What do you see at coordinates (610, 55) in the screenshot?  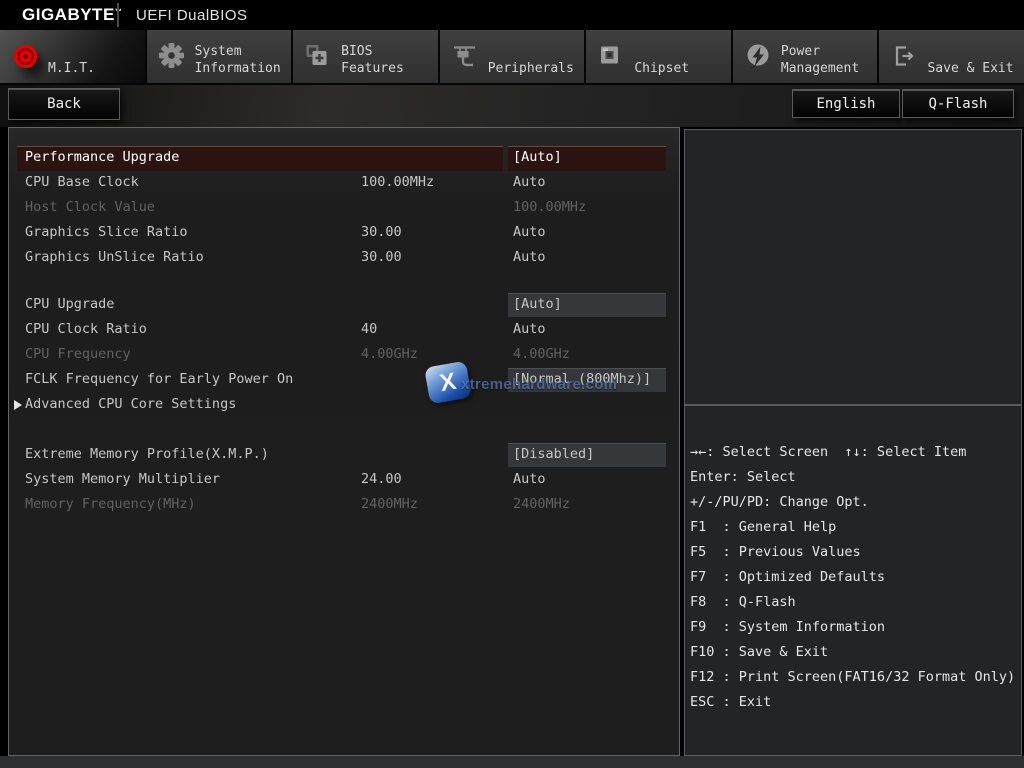 I see `chipset-icon` at bounding box center [610, 55].